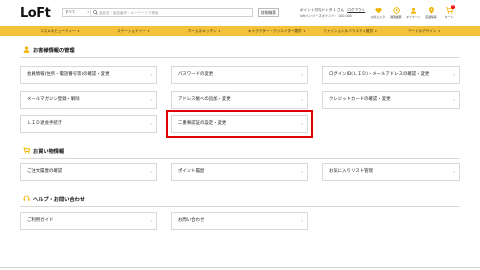 This screenshot has height=270, width=480. What do you see at coordinates (26, 198) in the screenshot?
I see `headset-icon` at bounding box center [26, 198].